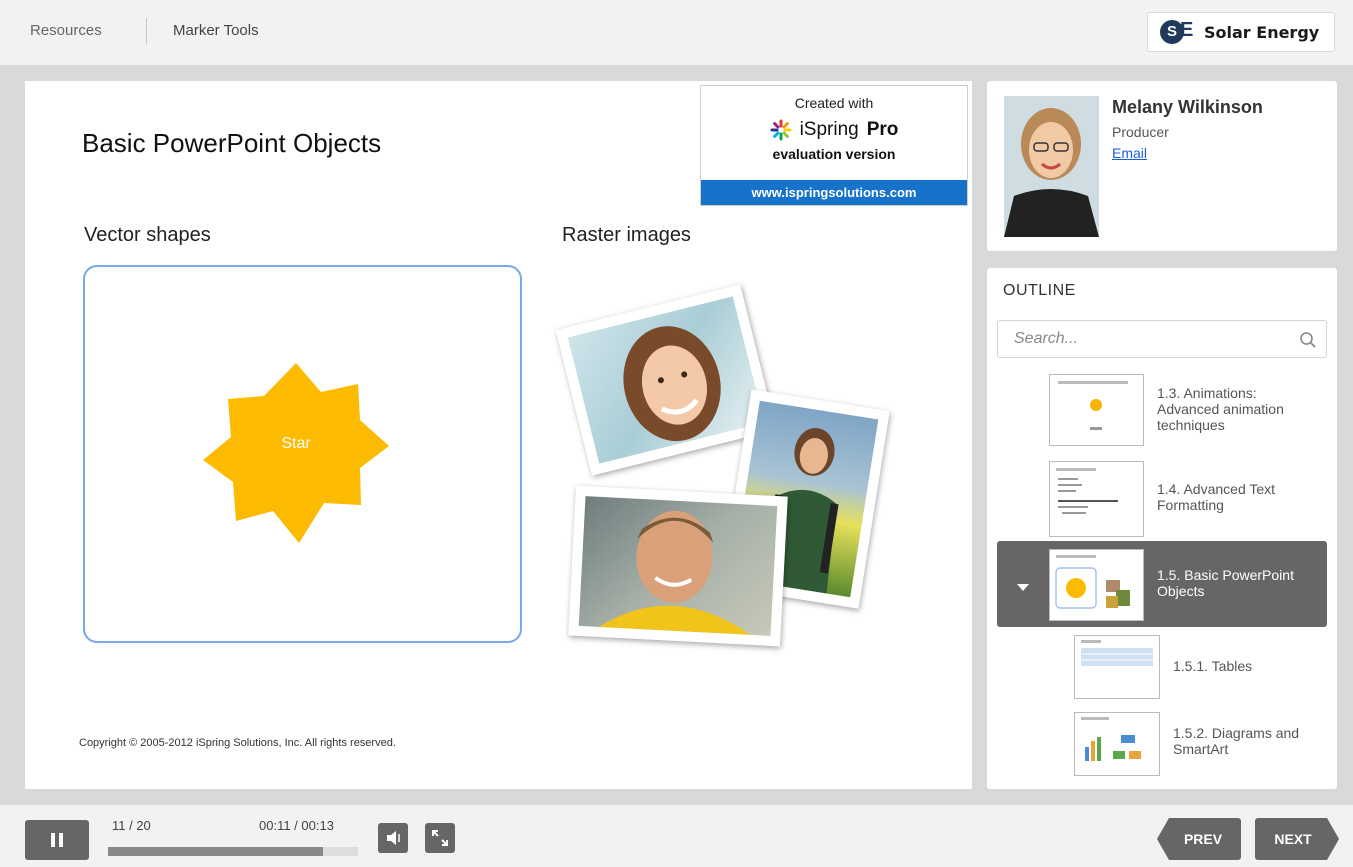  Describe the element at coordinates (1178, 32) in the screenshot. I see `logo-mark-icon: S E` at that location.